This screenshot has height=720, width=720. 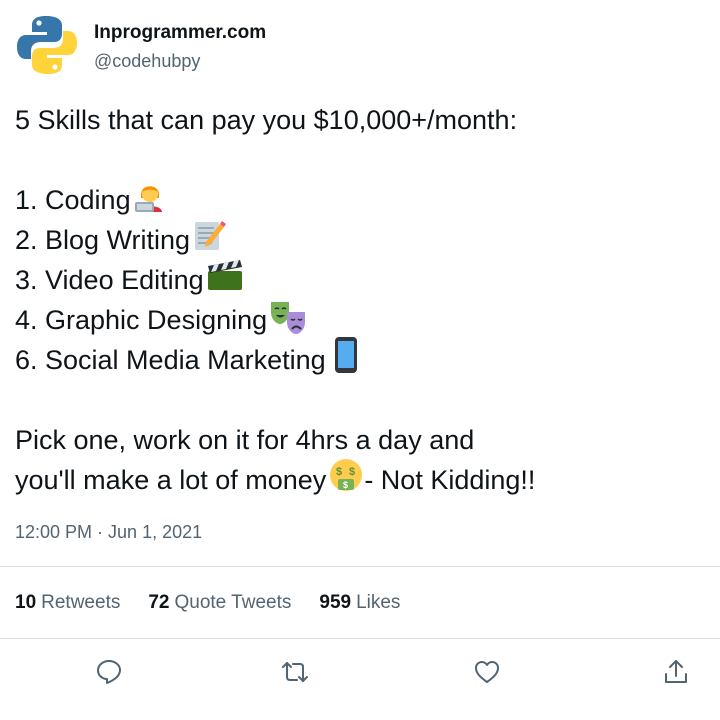 I want to click on tweet-stats: 10 Retweets 72 Quote Tweets 959 Likes, so click(x=221, y=603).